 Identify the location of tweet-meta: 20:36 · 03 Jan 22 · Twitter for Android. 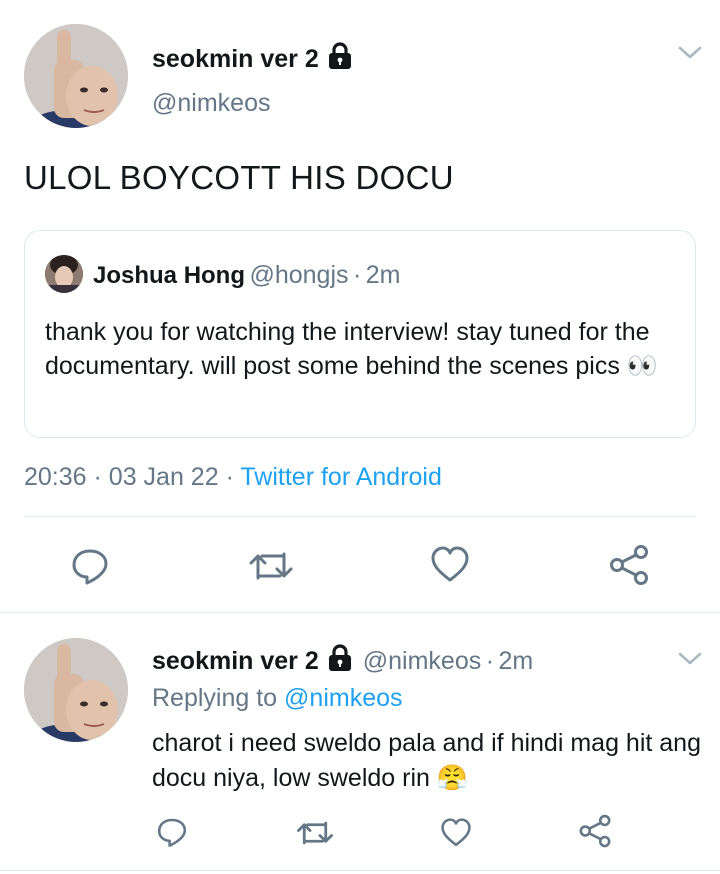
(233, 477).